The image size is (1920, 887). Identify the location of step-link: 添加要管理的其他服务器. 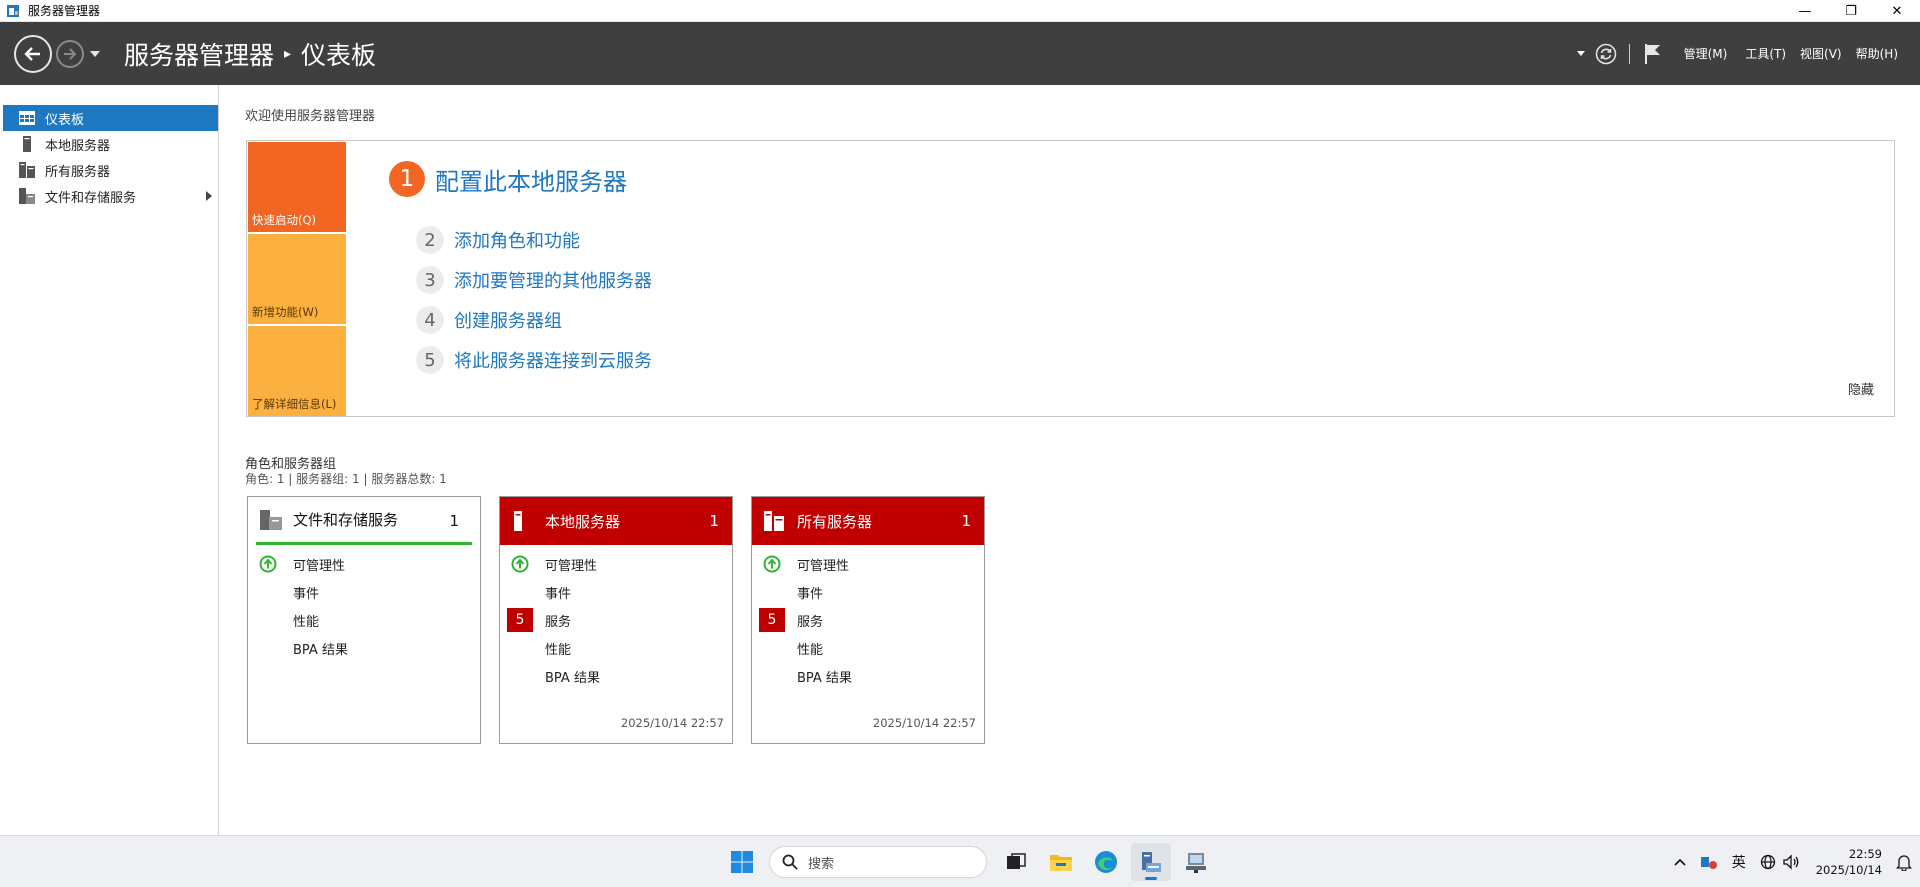
(553, 280).